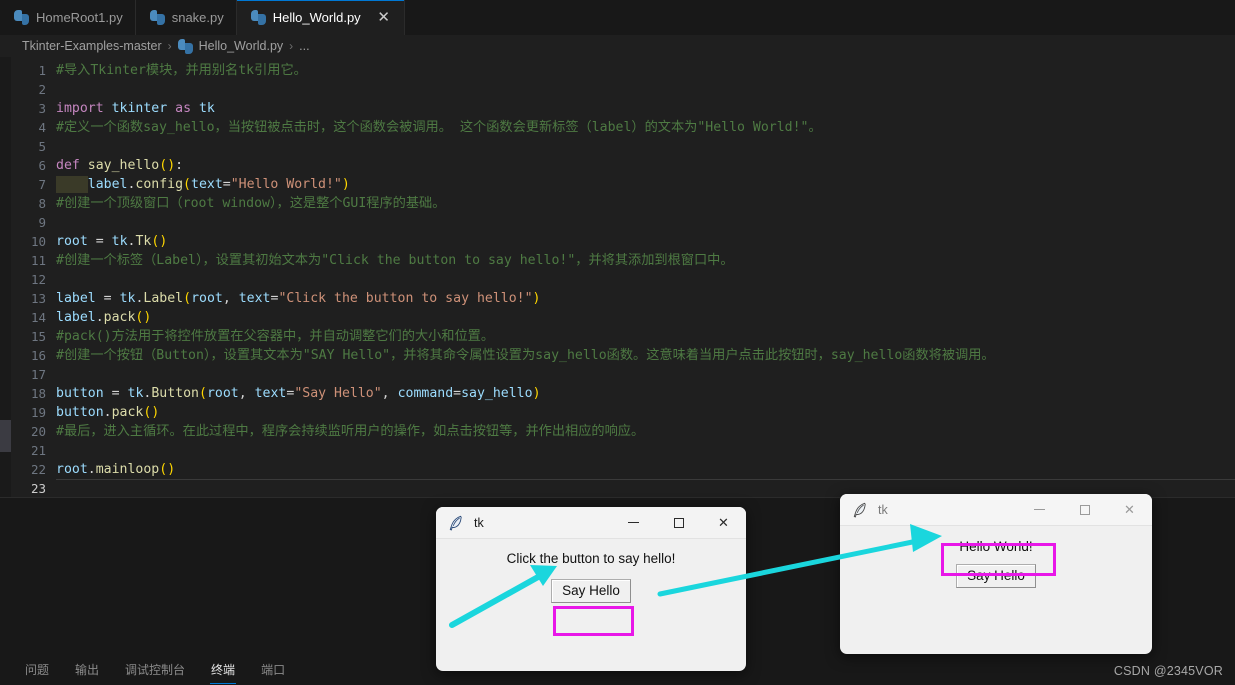 This screenshot has width=1235, height=685. What do you see at coordinates (79, 17) in the screenshot?
I see `tab-label: HomeRoot1.py` at bounding box center [79, 17].